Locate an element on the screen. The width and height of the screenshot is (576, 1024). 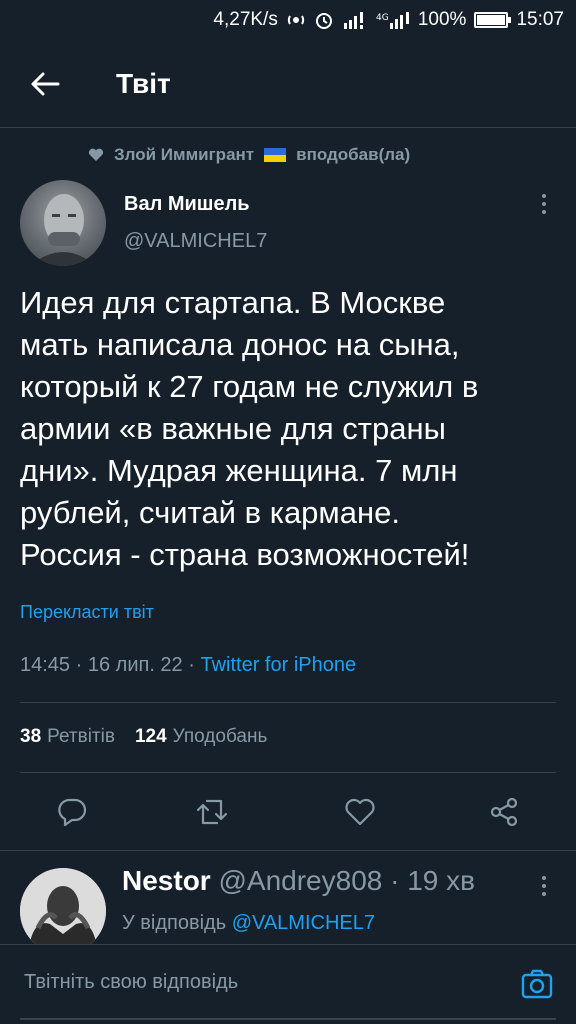
likes-count-link: 124 Уподобань is located at coordinates (201, 737).